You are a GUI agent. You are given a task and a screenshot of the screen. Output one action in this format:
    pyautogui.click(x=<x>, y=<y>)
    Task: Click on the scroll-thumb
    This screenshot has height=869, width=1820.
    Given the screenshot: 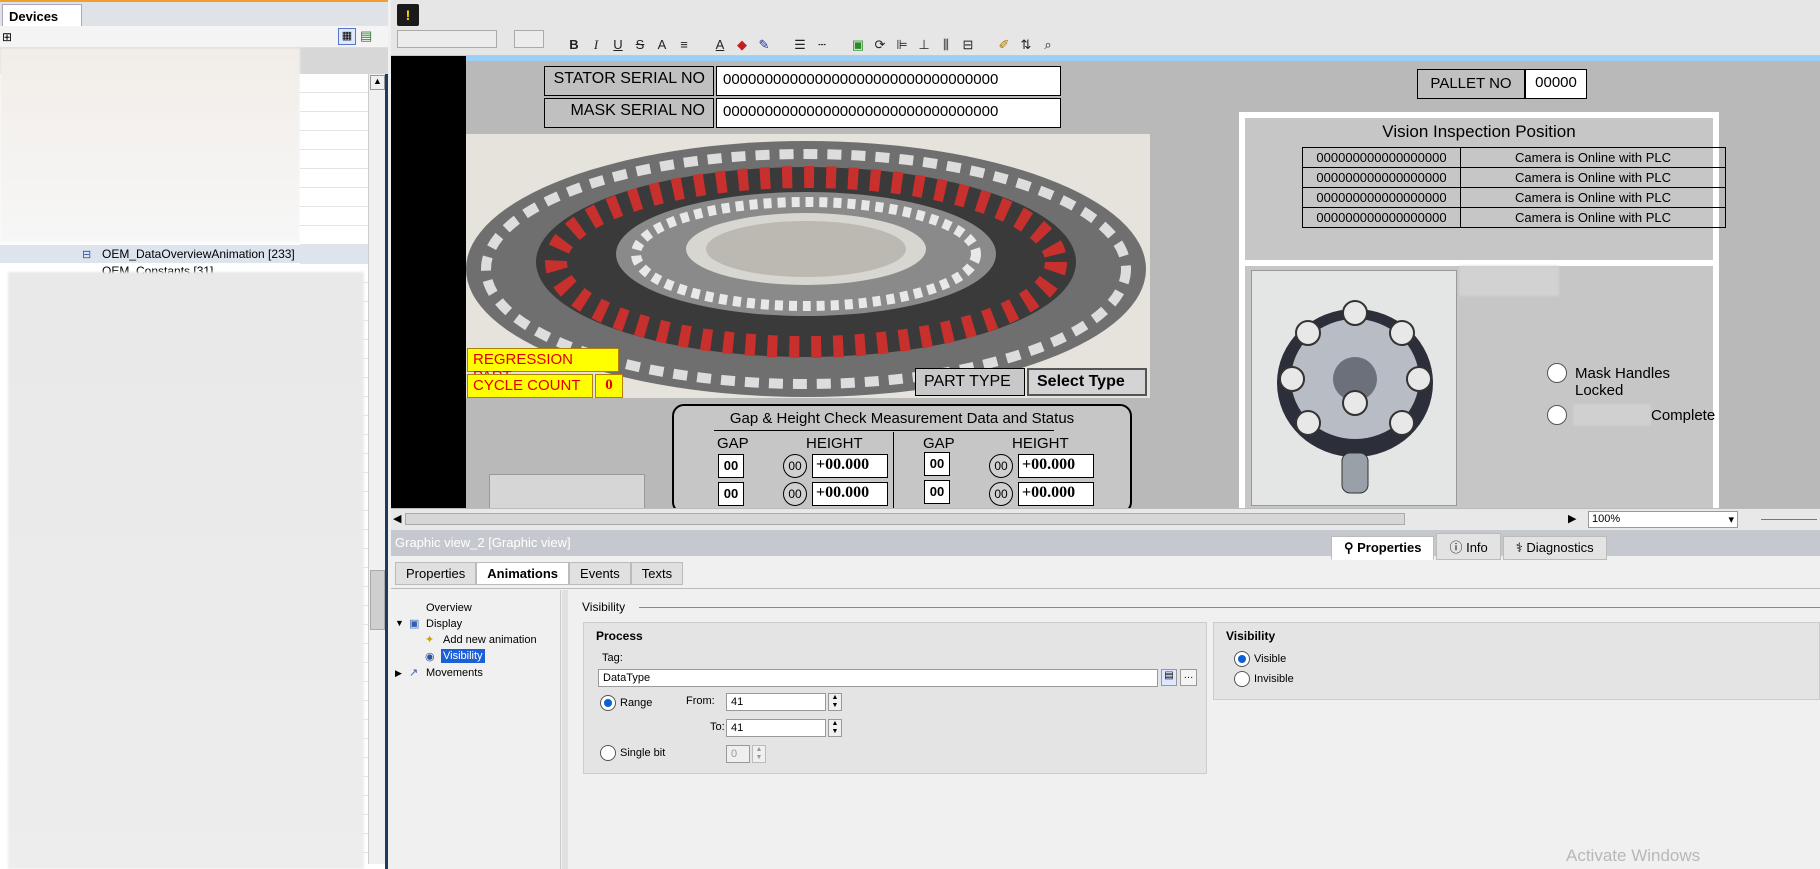 What is the action you would take?
    pyautogui.click(x=377, y=600)
    